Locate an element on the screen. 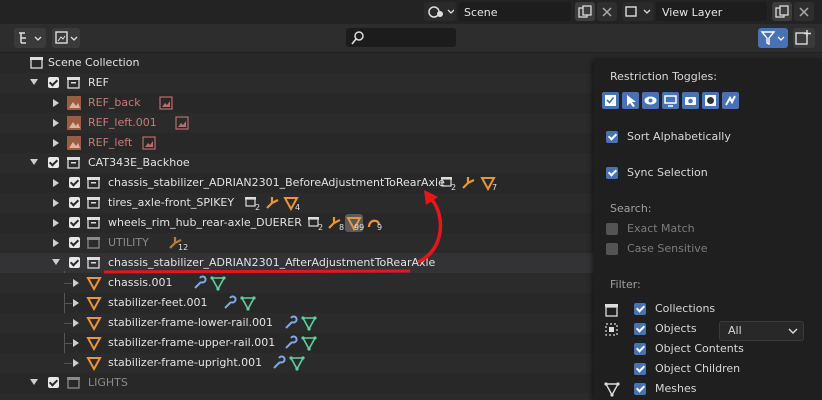  camera-icon is located at coordinates (690, 101).